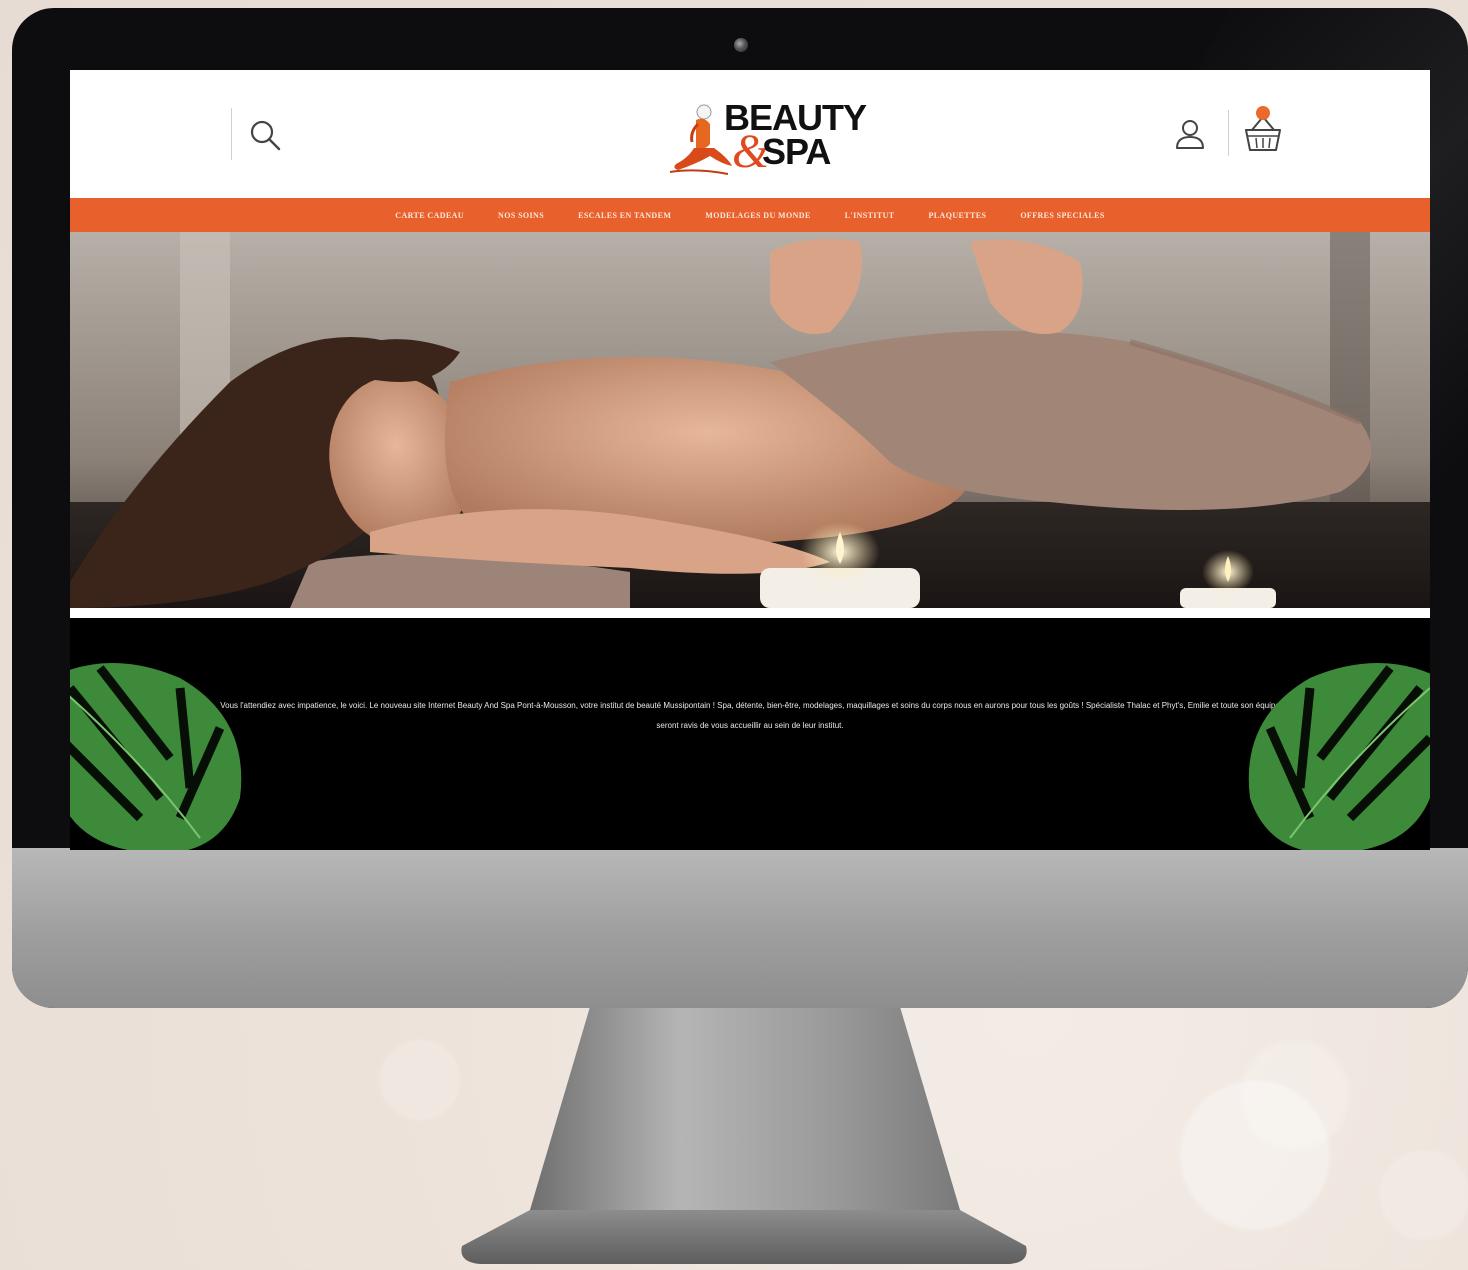  I want to click on search-icon, so click(266, 136).